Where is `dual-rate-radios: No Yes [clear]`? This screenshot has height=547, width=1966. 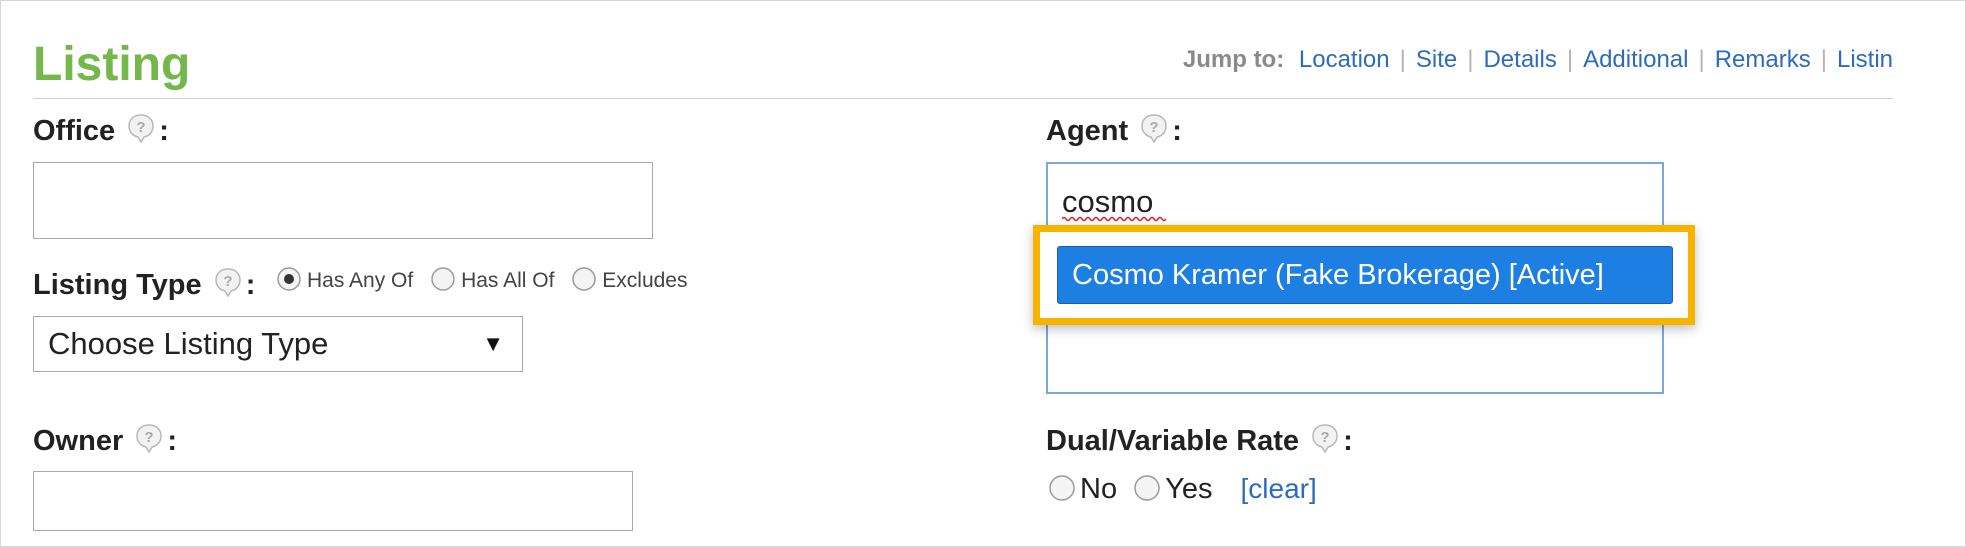
dual-rate-radios: No Yes [clear] is located at coordinates (1182, 489).